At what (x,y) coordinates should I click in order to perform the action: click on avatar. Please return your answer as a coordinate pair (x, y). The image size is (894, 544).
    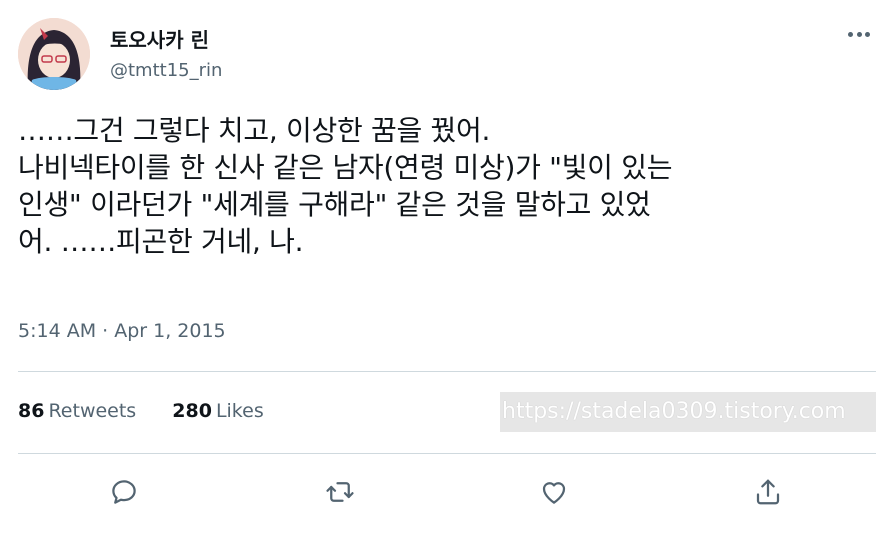
    Looking at the image, I should click on (54, 54).